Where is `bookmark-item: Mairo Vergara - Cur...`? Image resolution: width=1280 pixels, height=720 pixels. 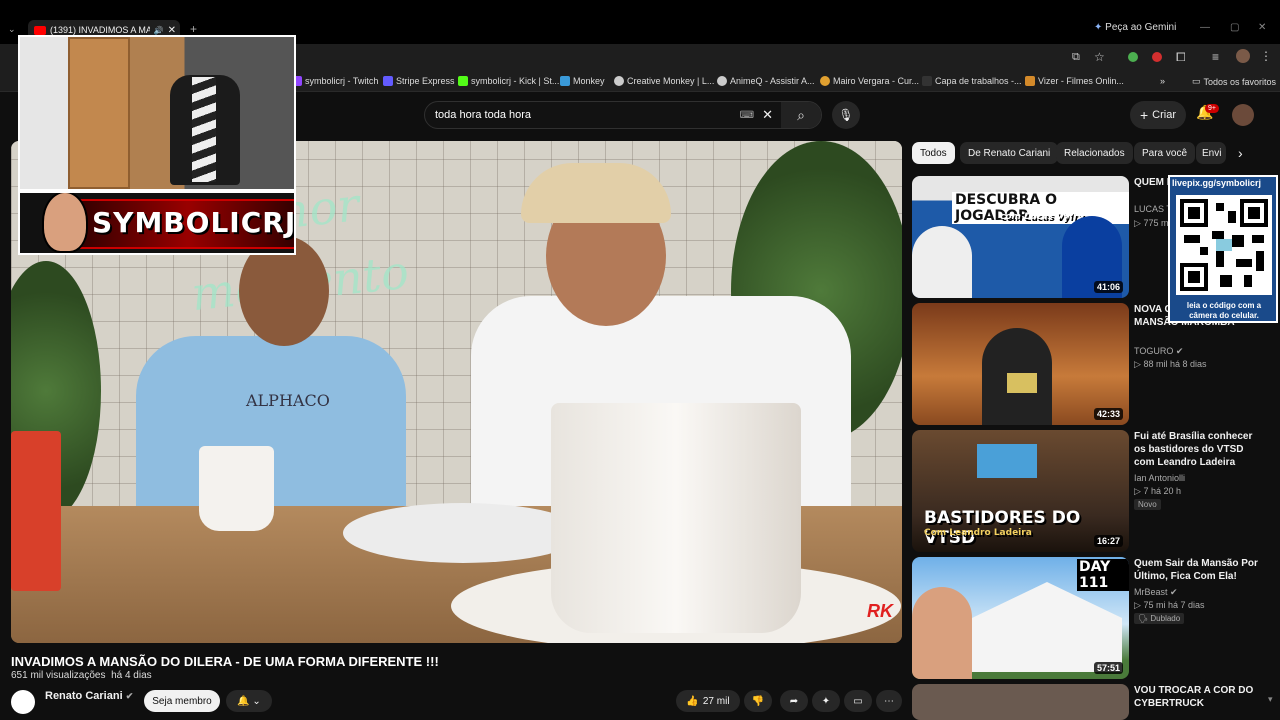
bookmark-item: Mairo Vergara - Cur... is located at coordinates (869, 81).